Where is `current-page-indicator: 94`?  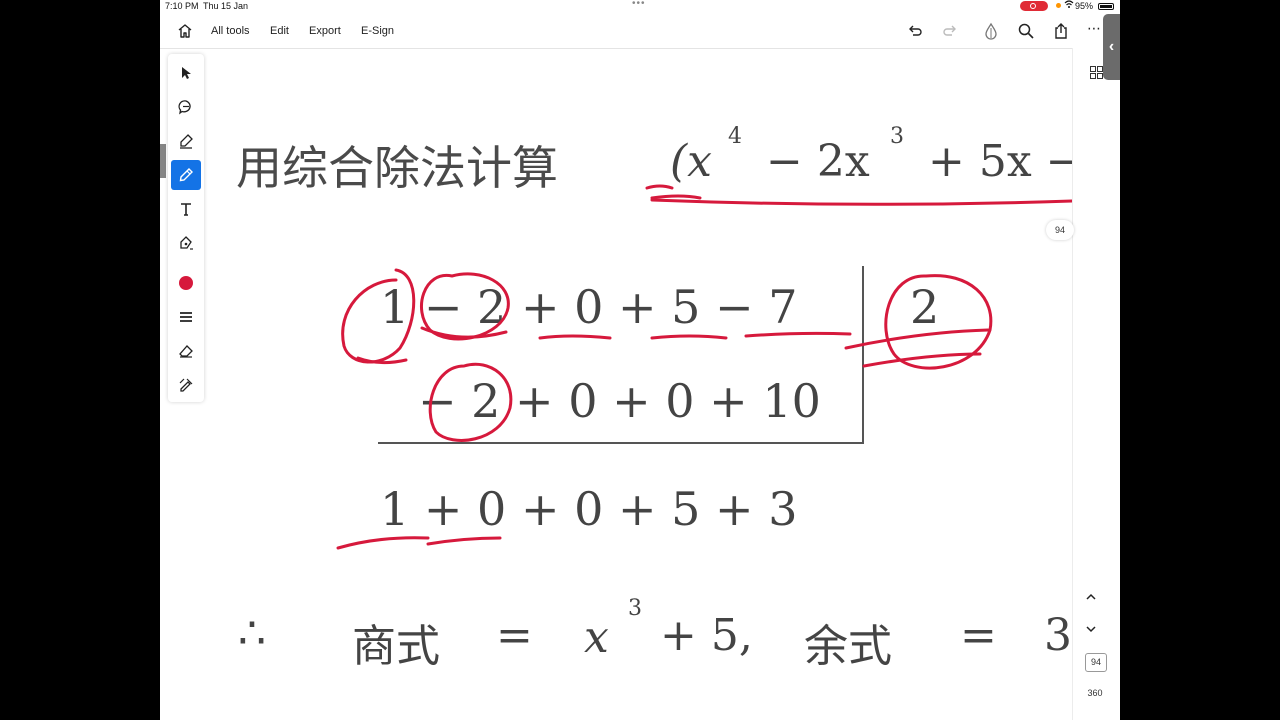
current-page-indicator: 94 is located at coordinates (1096, 662).